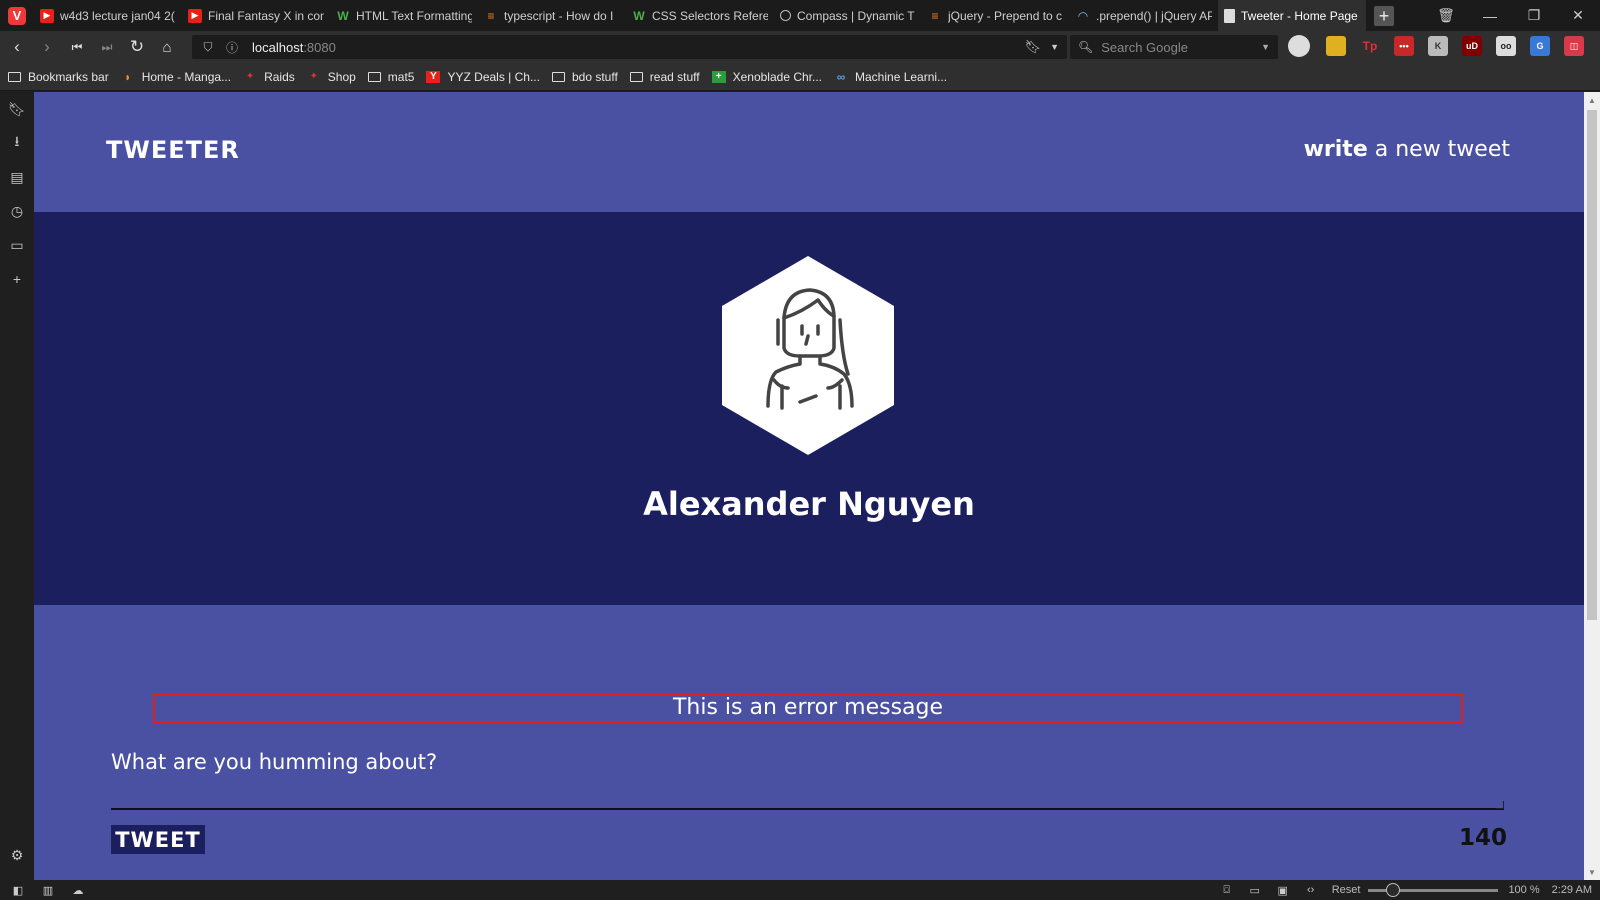 This screenshot has height=900, width=1600. Describe the element at coordinates (785, 15) in the screenshot. I see `github-icon` at that location.